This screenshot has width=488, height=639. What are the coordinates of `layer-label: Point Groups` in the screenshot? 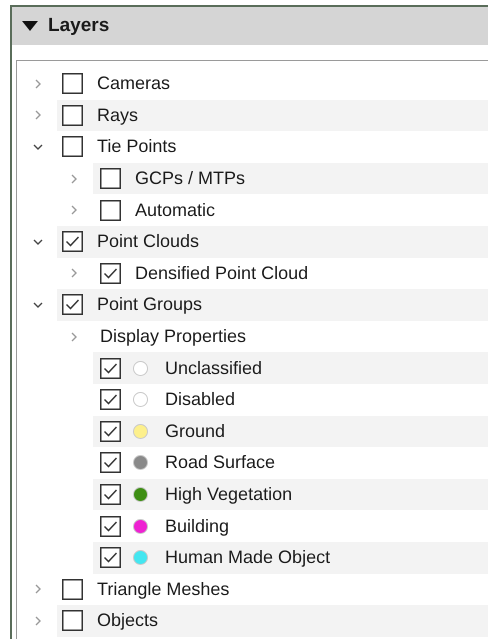 It's located at (149, 305).